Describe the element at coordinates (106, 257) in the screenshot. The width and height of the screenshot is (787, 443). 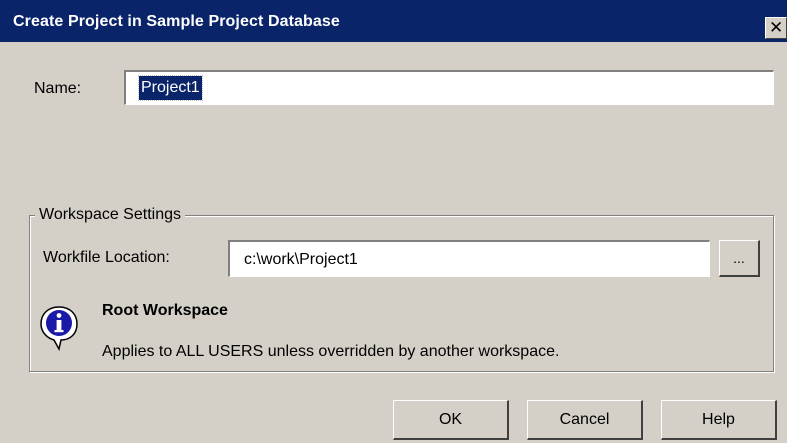
I see `workfile-location-label: Workfile Location:` at that location.